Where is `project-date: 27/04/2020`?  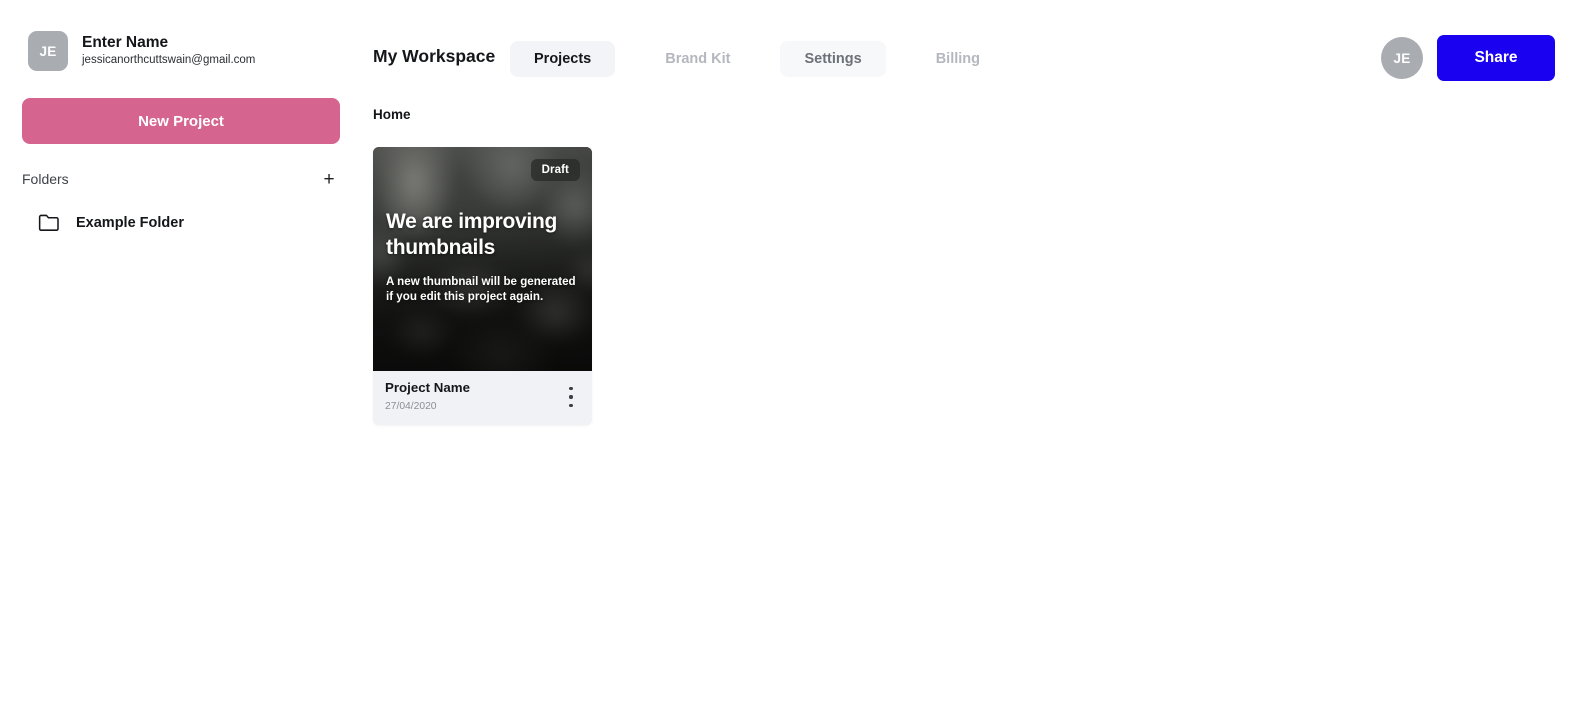
project-date: 27/04/2020 is located at coordinates (411, 406).